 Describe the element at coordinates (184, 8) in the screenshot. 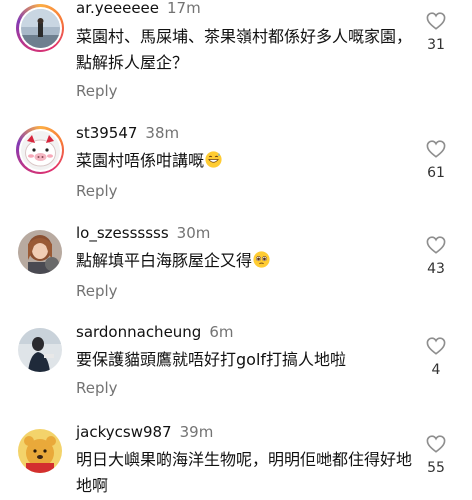

I see `timestamp: 17m` at that location.